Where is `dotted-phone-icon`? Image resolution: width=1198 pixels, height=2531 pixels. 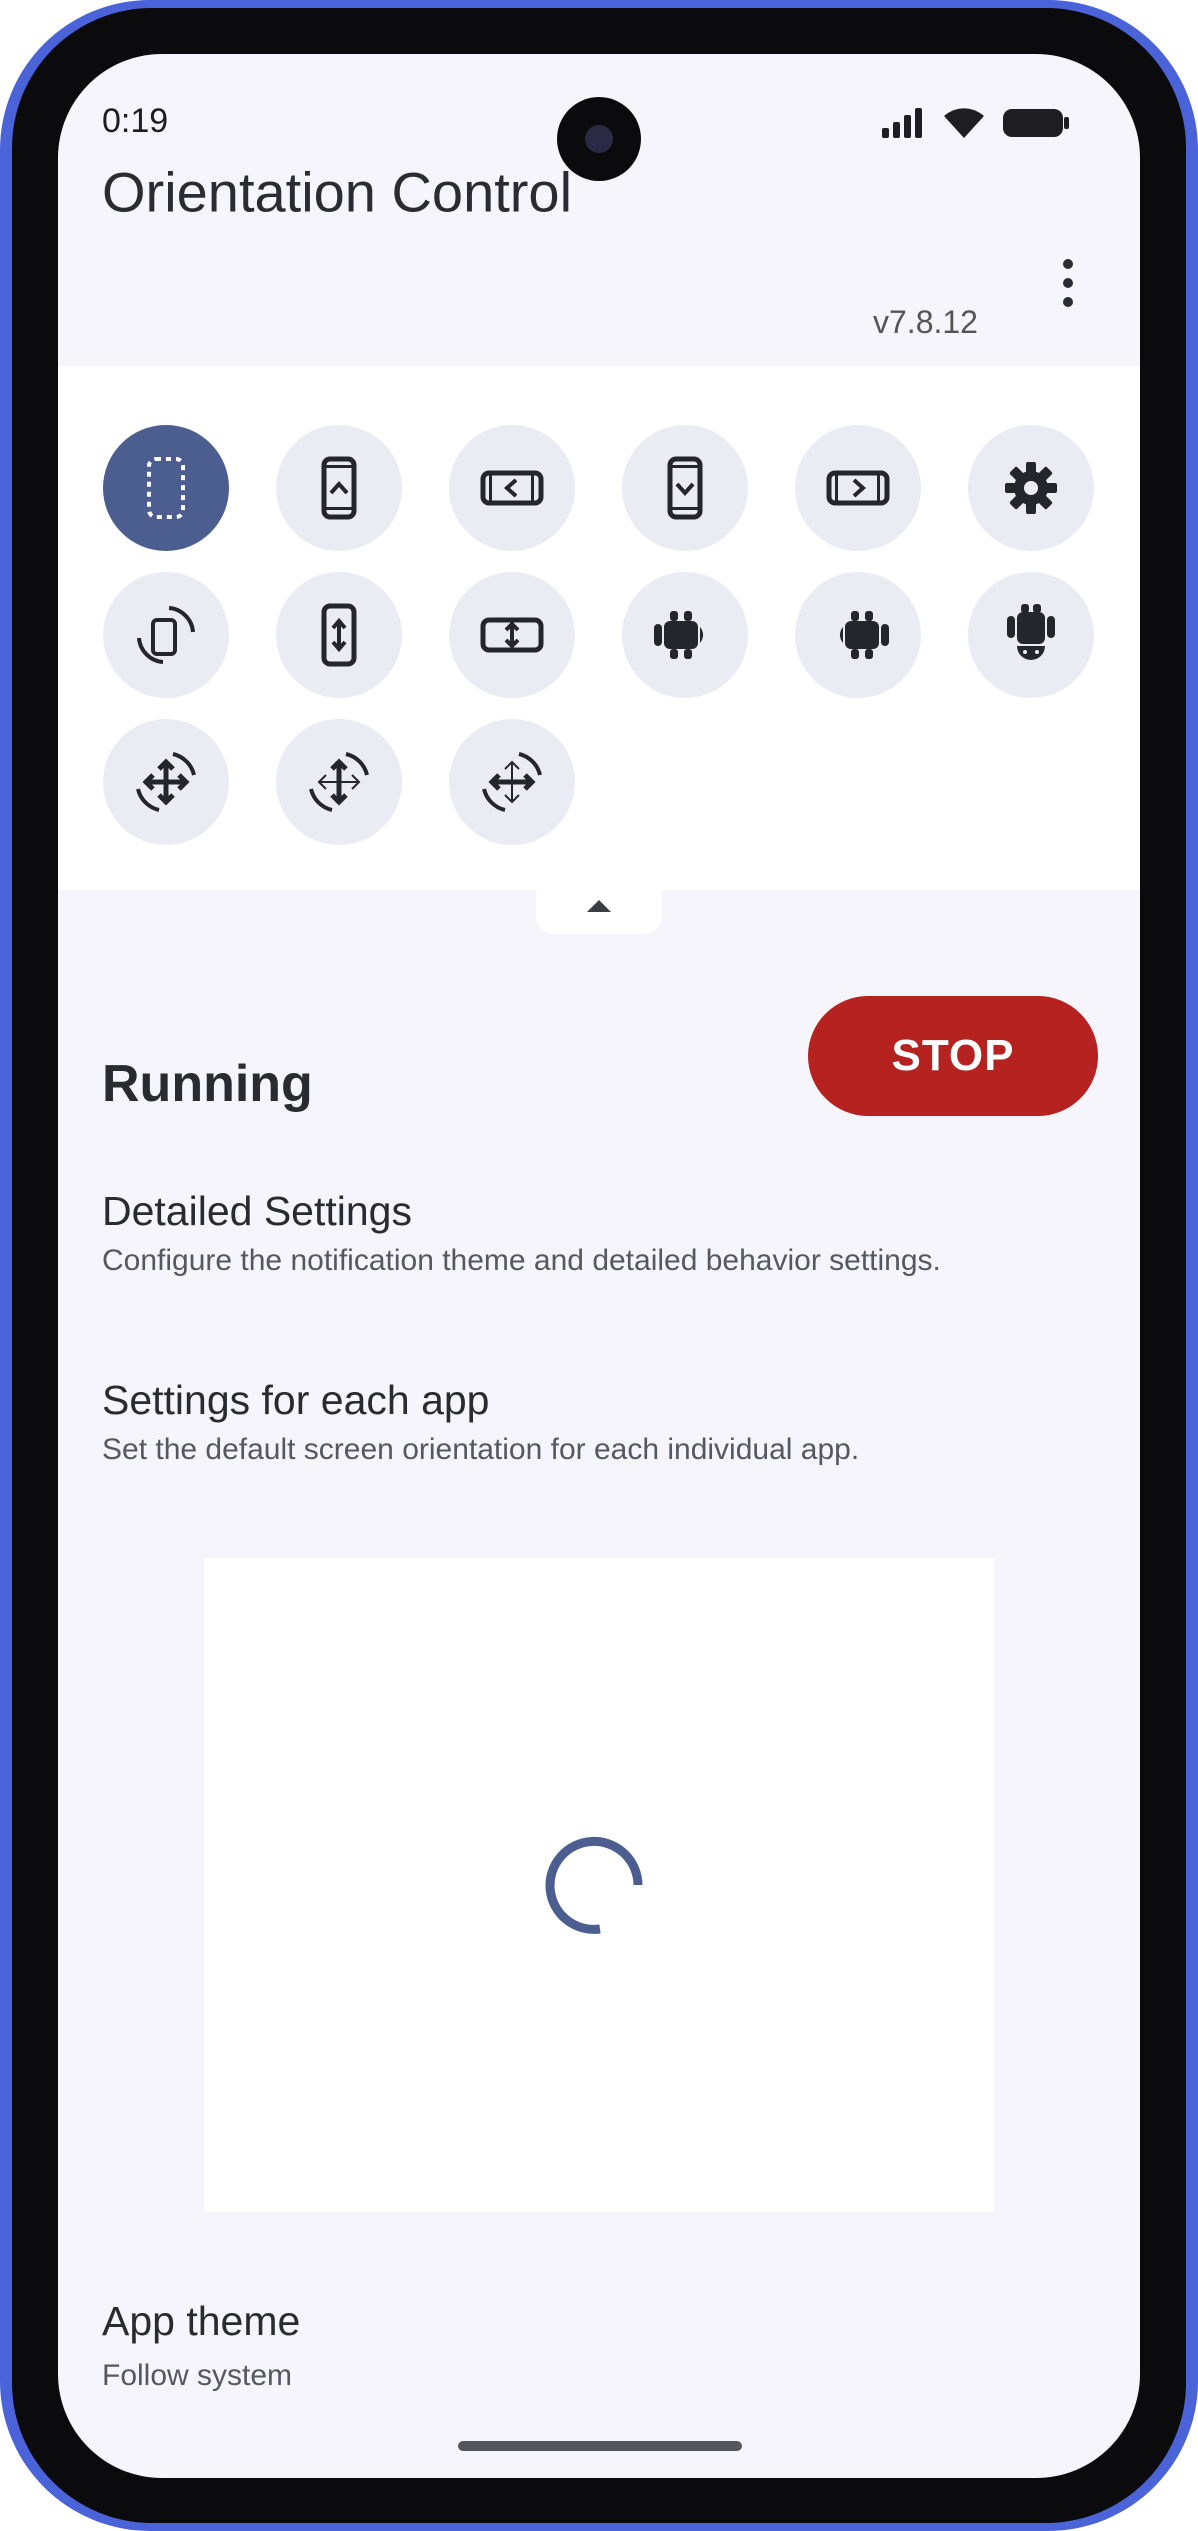 dotted-phone-icon is located at coordinates (166, 488).